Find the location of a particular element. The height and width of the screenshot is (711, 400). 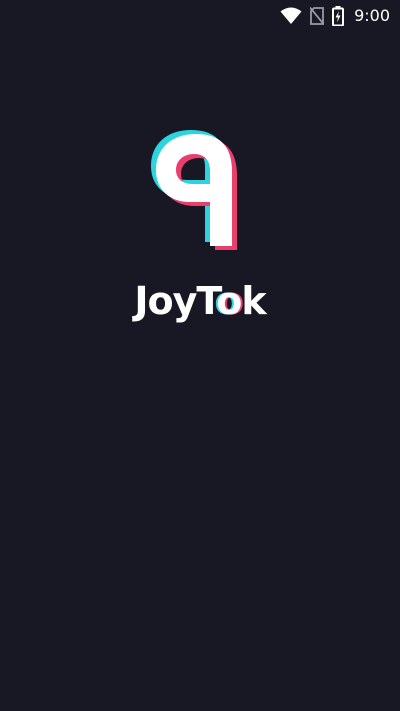

app-name-prefix: JoyT is located at coordinates (175, 301).